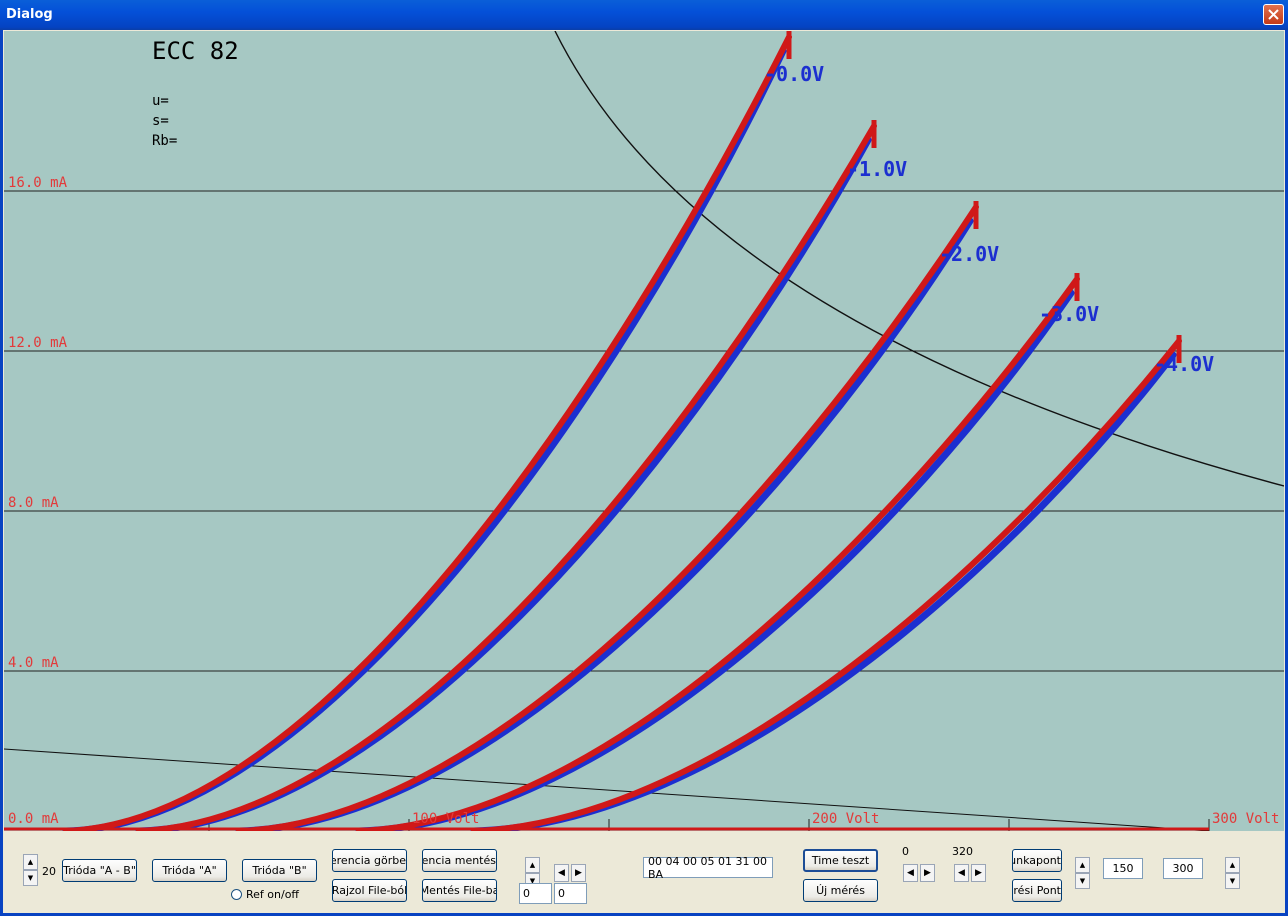  Describe the element at coordinates (189, 870) in the screenshot. I see `trioda-a-button: Trióda "A"` at that location.